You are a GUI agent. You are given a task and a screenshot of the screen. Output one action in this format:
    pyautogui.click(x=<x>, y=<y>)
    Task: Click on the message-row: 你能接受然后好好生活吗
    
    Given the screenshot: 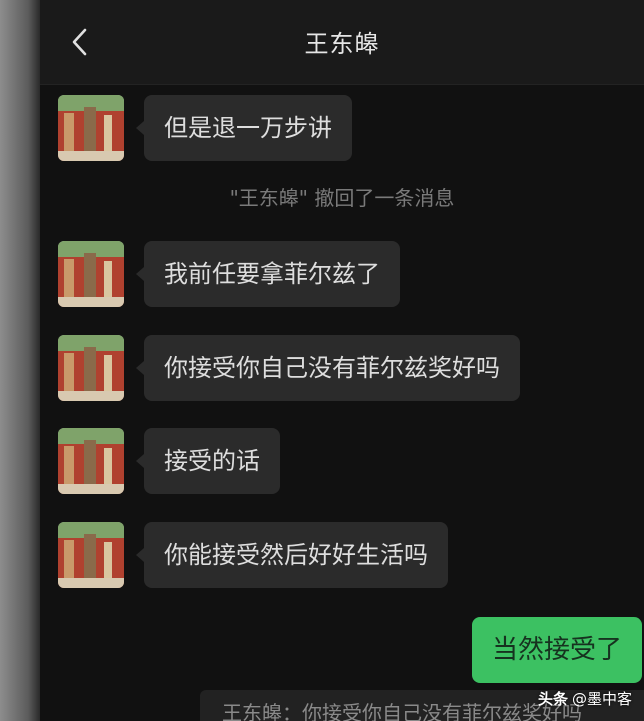 What is the action you would take?
    pyautogui.click(x=253, y=555)
    